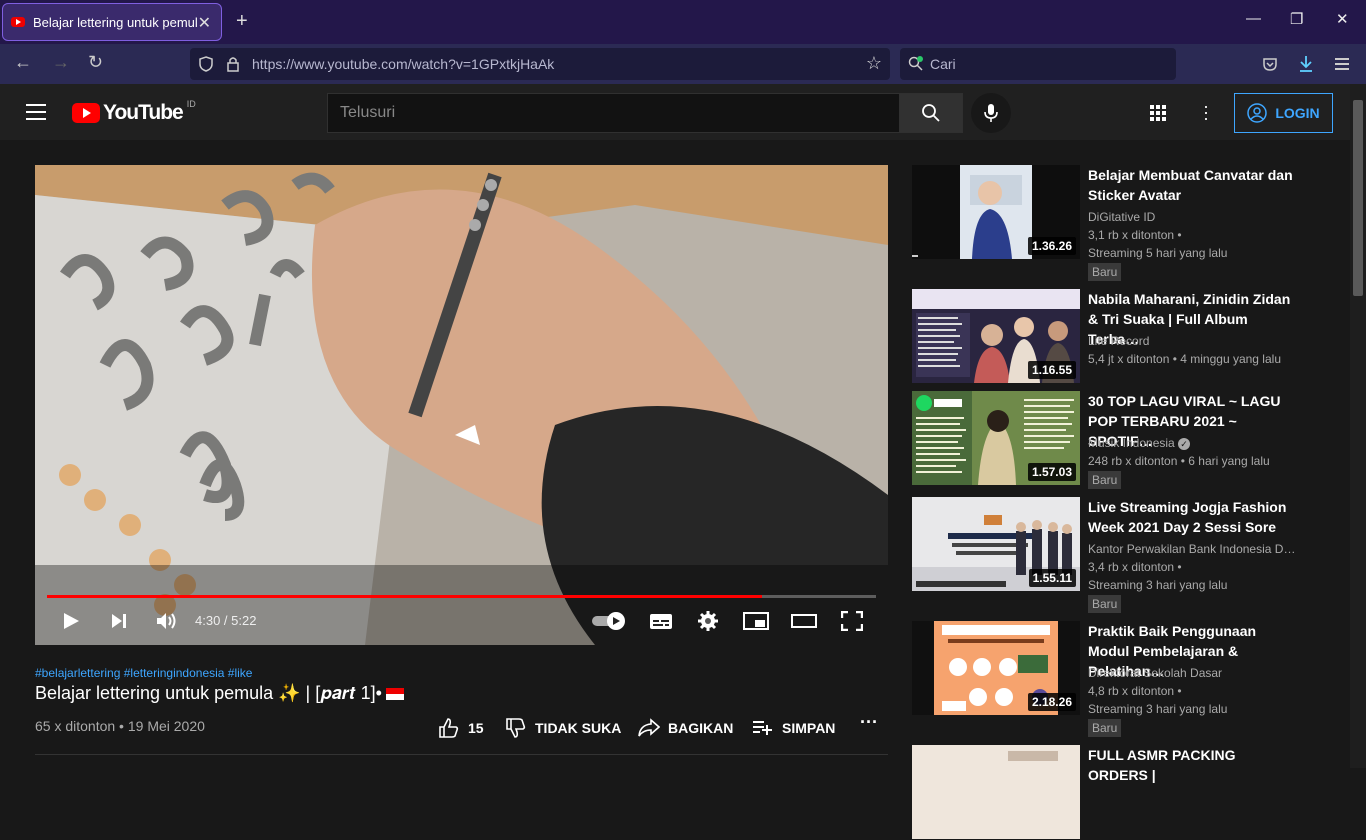 The image size is (1366, 840). Describe the element at coordinates (1283, 113) in the screenshot. I see `login-button: LOGIN` at that location.